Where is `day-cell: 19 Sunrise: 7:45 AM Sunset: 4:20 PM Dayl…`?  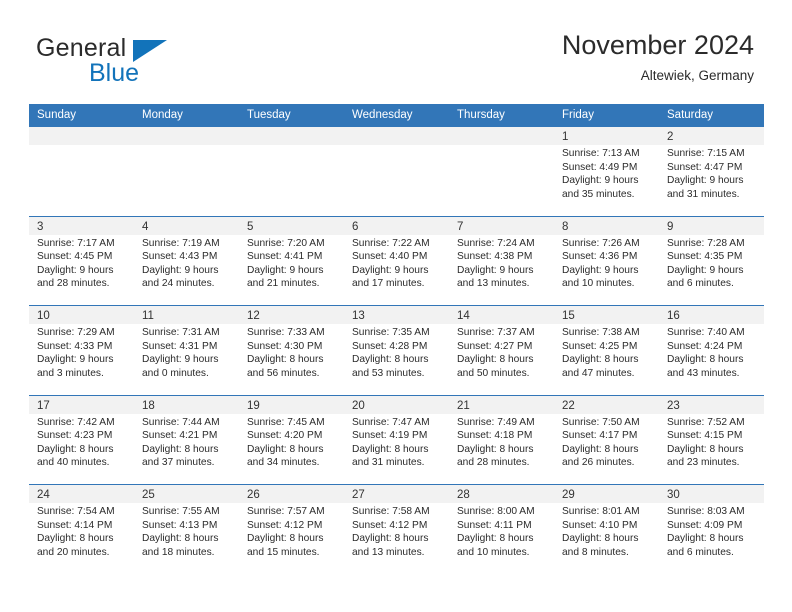
day-cell: 19 Sunrise: 7:45 AM Sunset: 4:20 PM Dayl… is located at coordinates (291, 439).